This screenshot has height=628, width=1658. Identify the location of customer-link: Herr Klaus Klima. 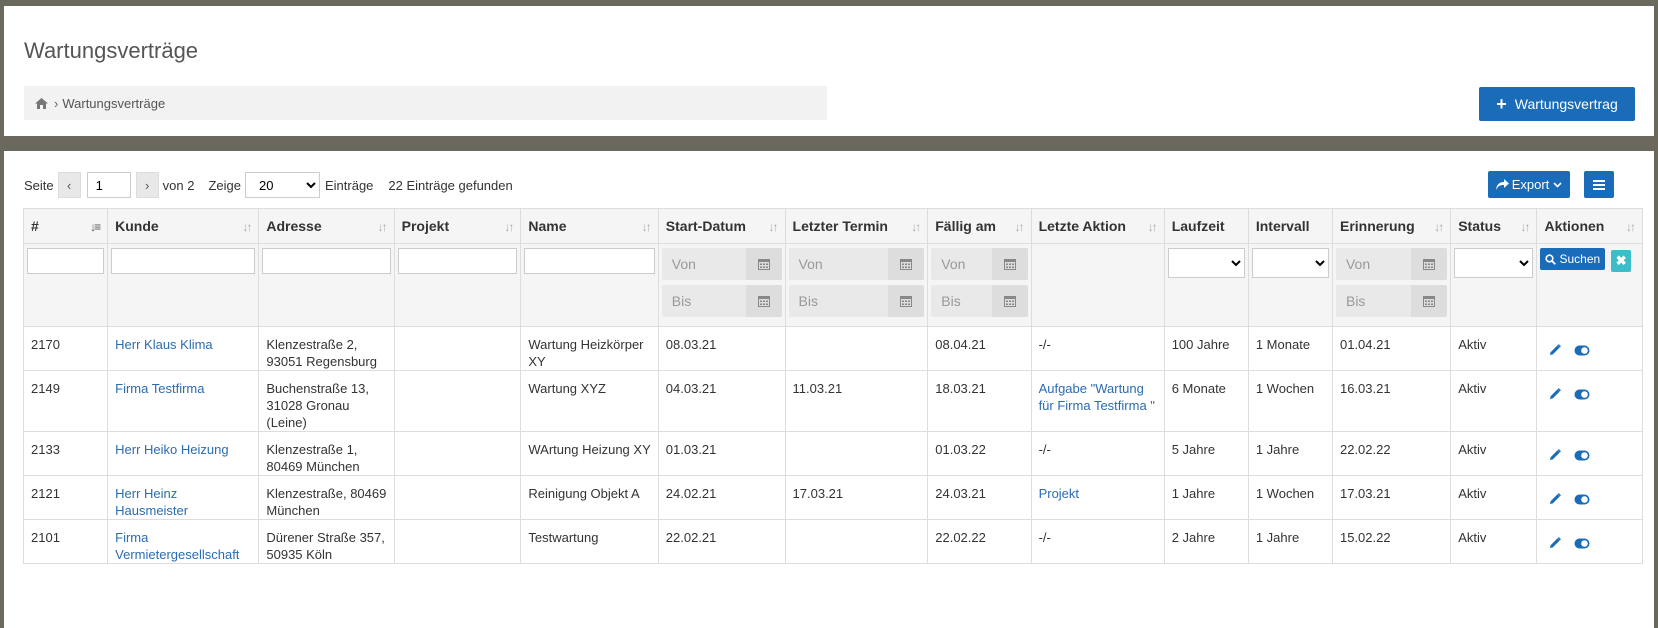
(164, 344).